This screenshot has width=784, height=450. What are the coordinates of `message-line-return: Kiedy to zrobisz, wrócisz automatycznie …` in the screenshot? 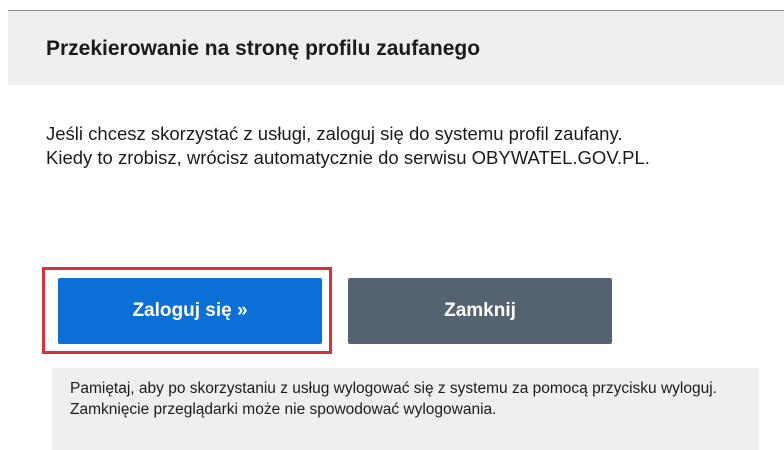 It's located at (348, 157).